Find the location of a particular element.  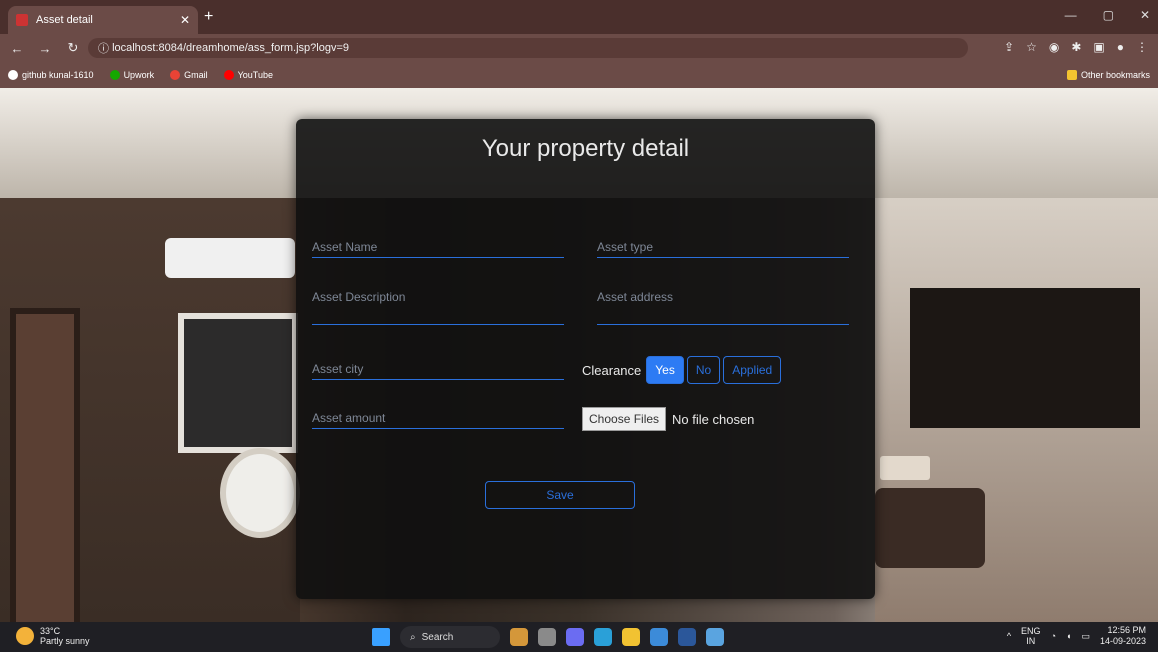

edge-icon is located at coordinates (603, 637).